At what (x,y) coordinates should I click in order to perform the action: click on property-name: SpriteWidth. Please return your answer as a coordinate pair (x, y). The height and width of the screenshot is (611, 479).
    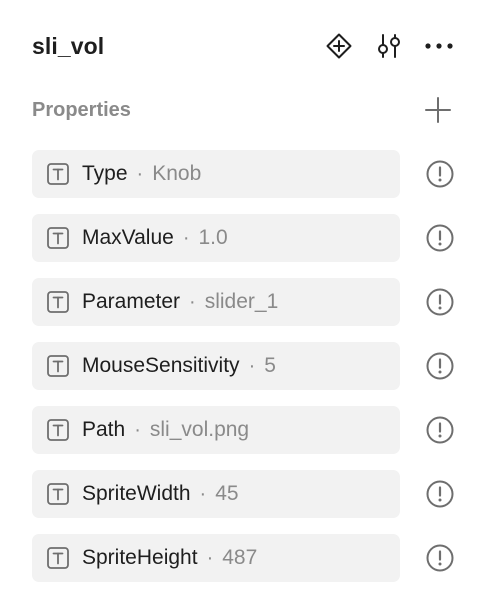
    Looking at the image, I should click on (136, 493).